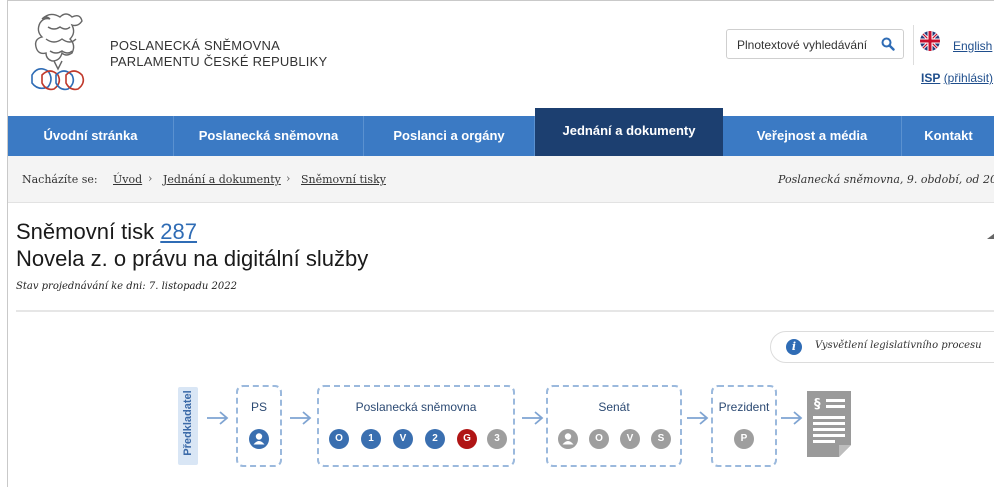 The image size is (994, 487). I want to click on breadcrumb-home: Úvod, so click(127, 179).